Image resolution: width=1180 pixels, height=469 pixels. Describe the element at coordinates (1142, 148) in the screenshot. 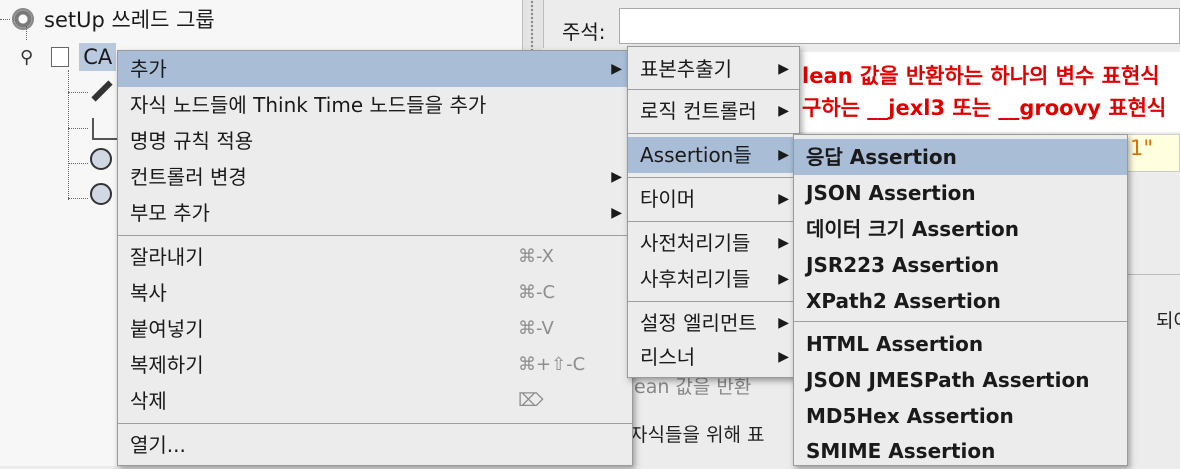

I see `expression-value: 1"` at that location.